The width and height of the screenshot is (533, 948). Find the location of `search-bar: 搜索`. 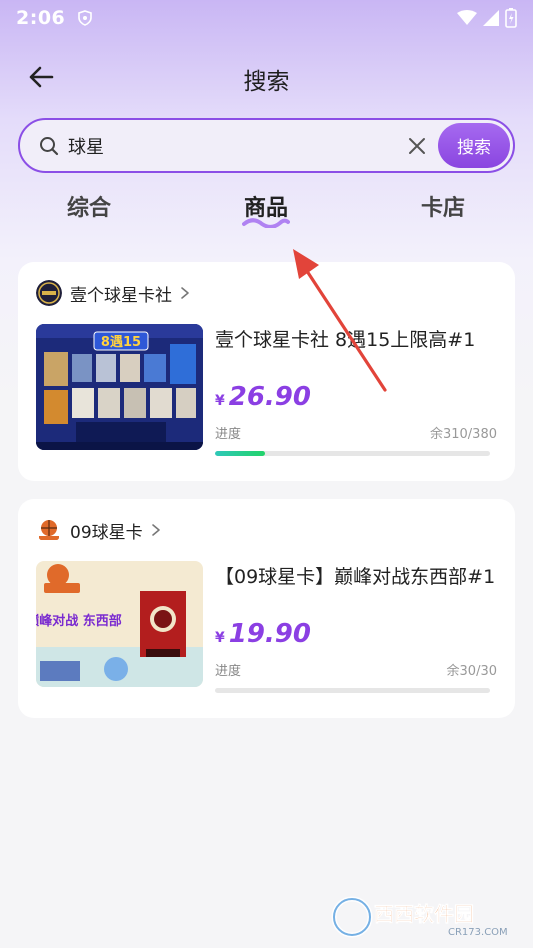

search-bar: 搜索 is located at coordinates (266, 145).